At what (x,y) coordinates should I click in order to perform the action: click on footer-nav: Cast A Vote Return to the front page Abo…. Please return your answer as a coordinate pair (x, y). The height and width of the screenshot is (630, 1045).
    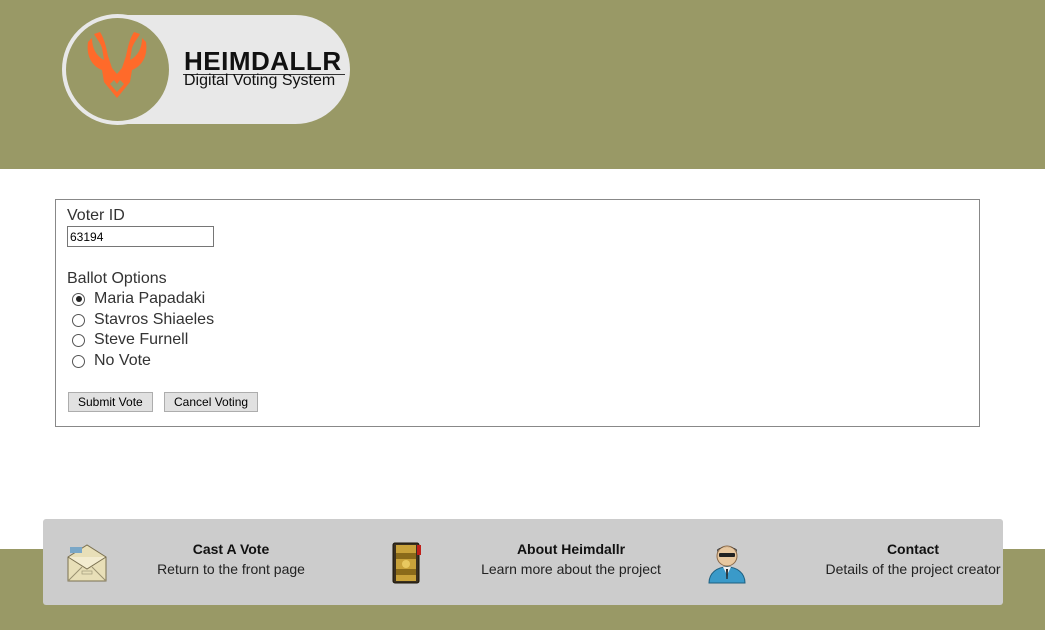
    Looking at the image, I should click on (523, 562).